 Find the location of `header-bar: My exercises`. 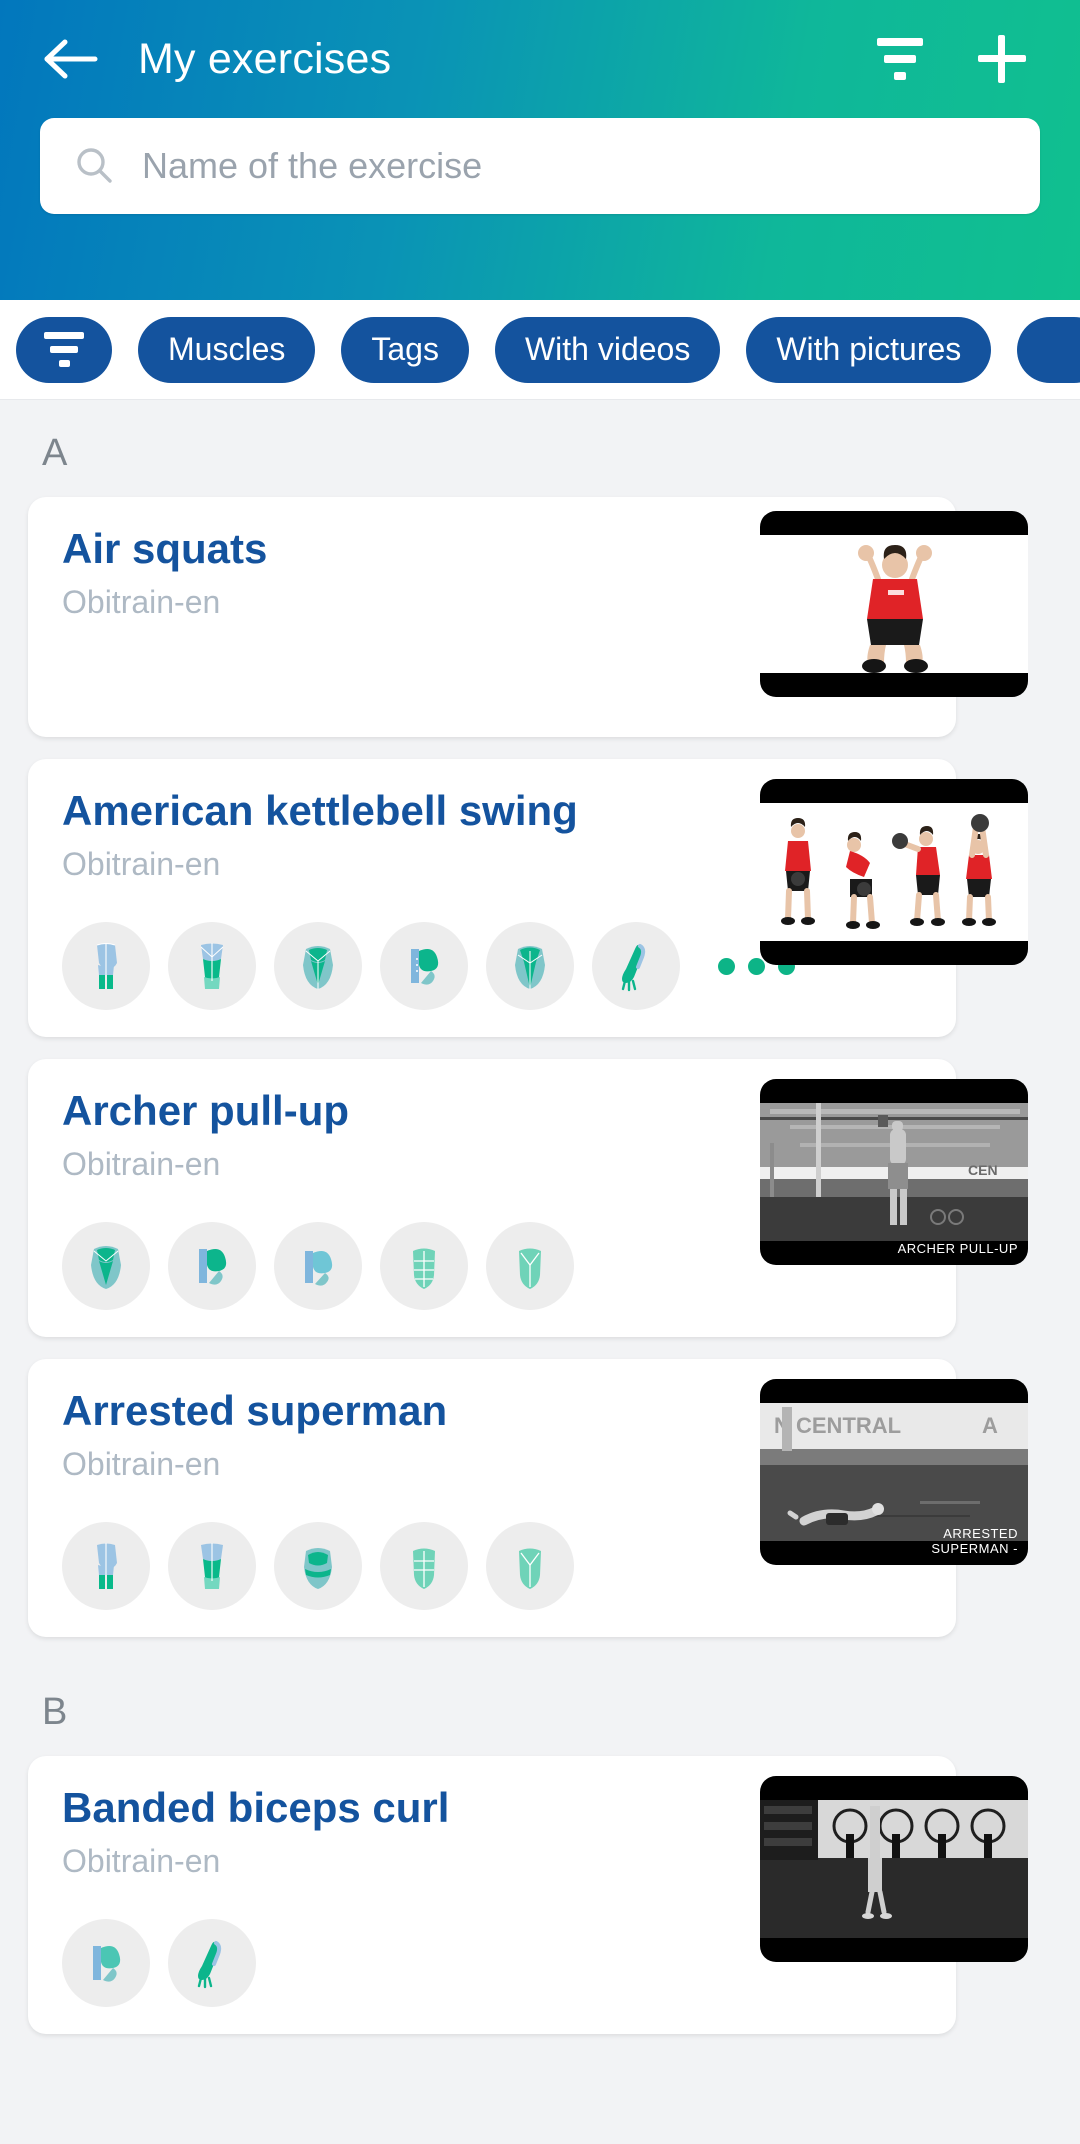

header-bar: My exercises is located at coordinates (540, 59).